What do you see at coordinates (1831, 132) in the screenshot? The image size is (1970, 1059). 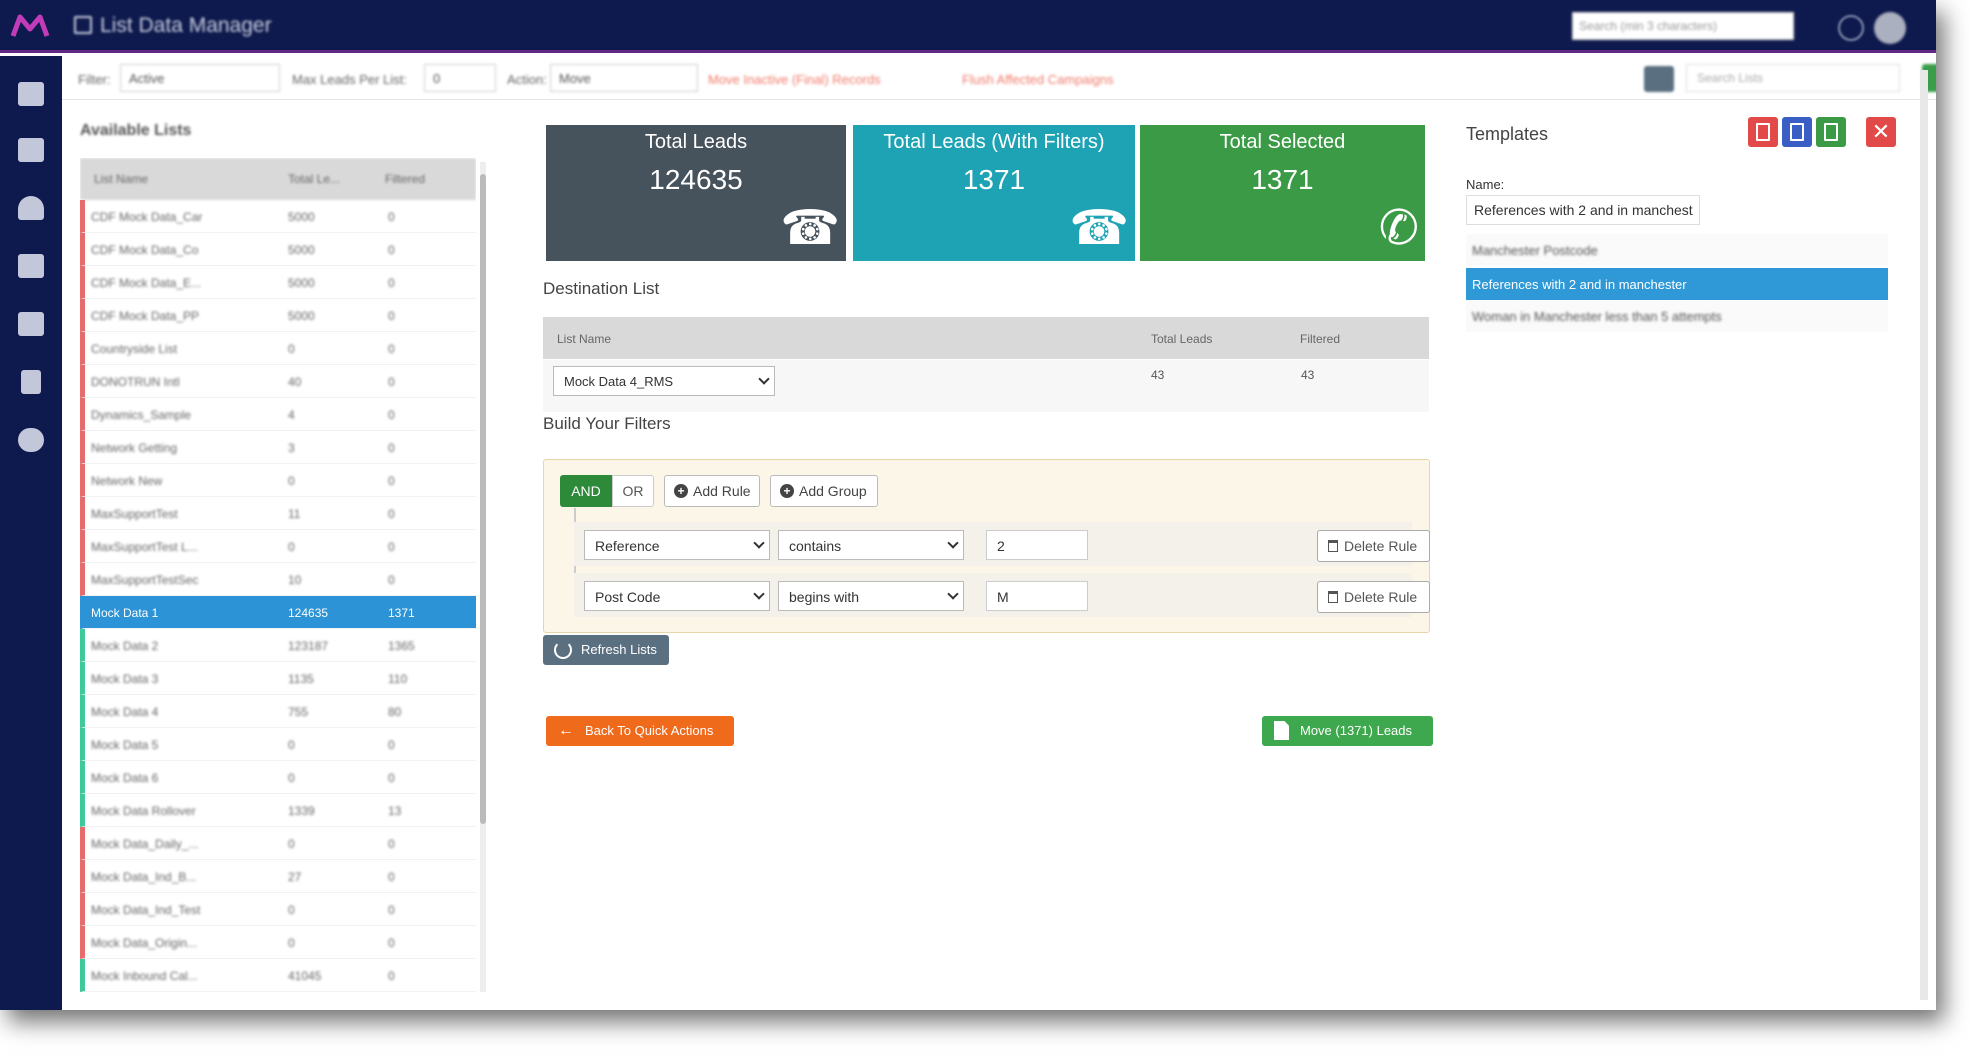 I see `save-template-button` at bounding box center [1831, 132].